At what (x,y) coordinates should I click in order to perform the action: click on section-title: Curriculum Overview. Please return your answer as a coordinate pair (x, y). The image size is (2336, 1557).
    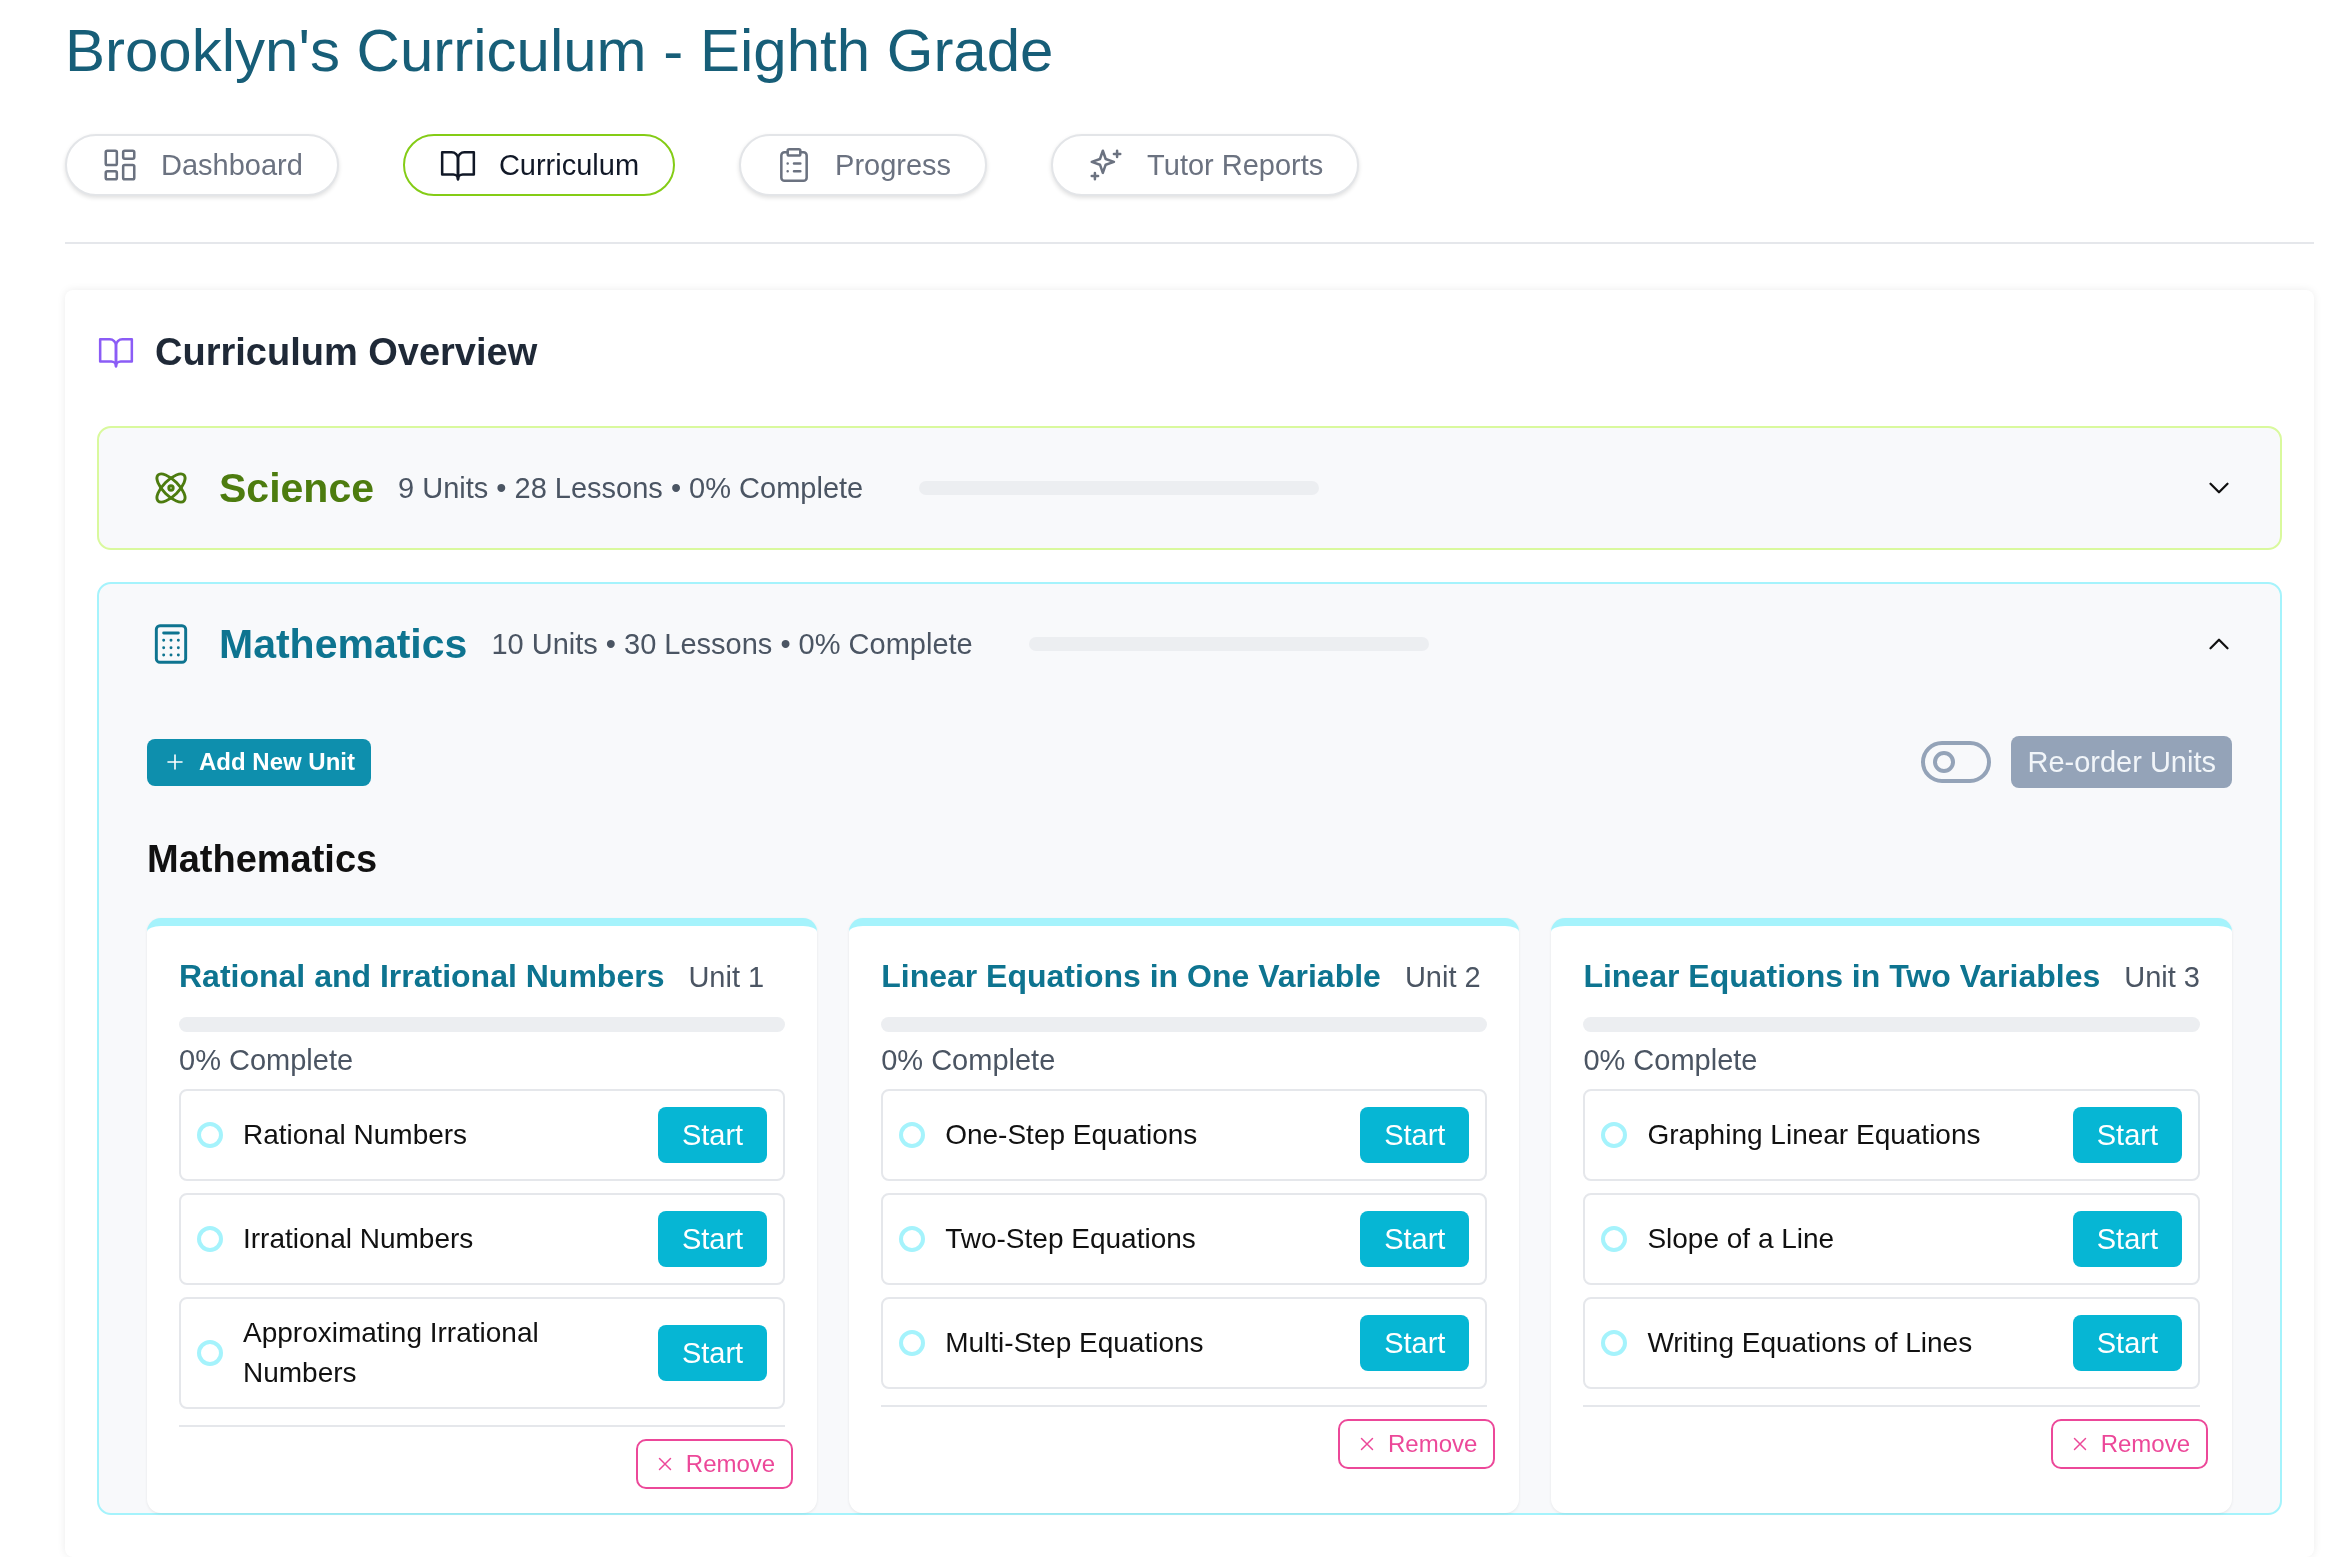
    Looking at the image, I should click on (346, 352).